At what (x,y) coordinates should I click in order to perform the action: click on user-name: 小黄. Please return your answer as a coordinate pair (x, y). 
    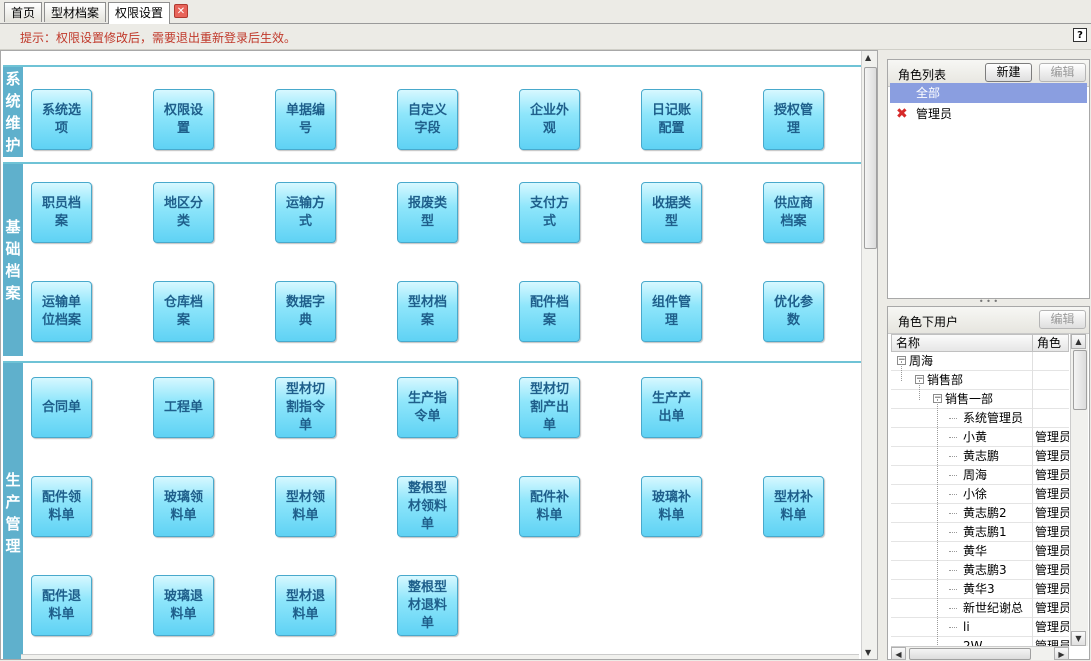
    Looking at the image, I should click on (975, 437).